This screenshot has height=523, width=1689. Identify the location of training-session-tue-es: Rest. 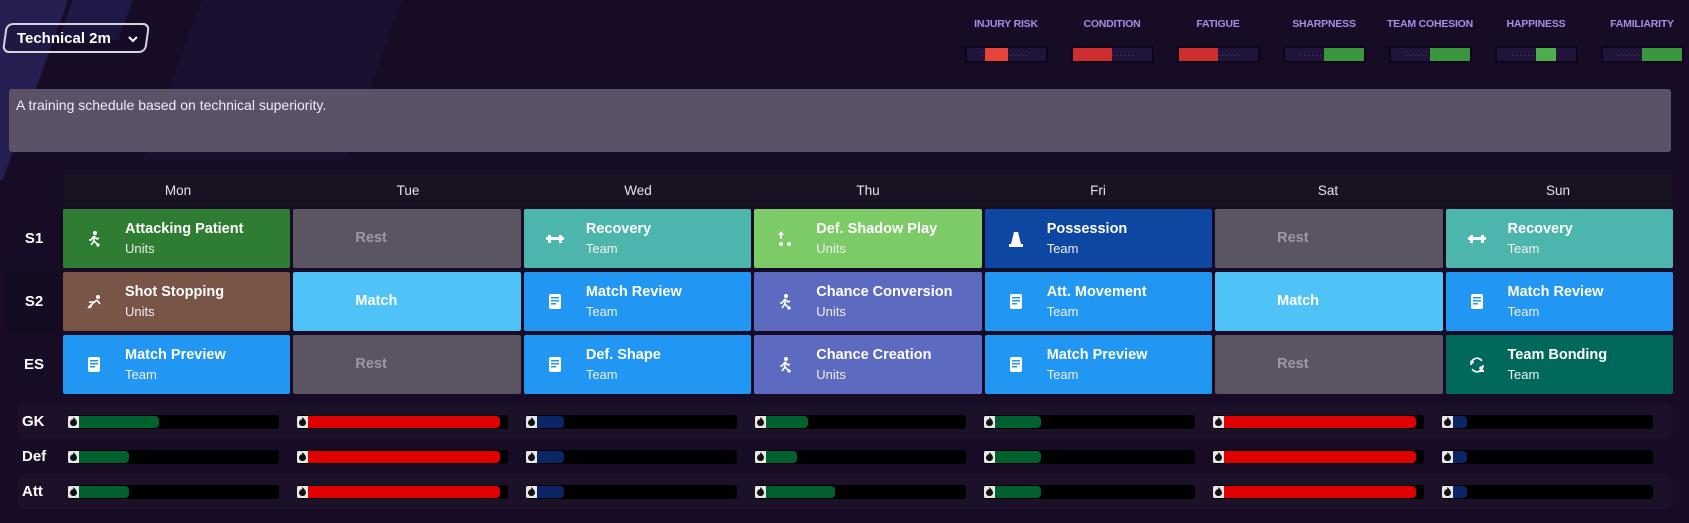
(407, 364).